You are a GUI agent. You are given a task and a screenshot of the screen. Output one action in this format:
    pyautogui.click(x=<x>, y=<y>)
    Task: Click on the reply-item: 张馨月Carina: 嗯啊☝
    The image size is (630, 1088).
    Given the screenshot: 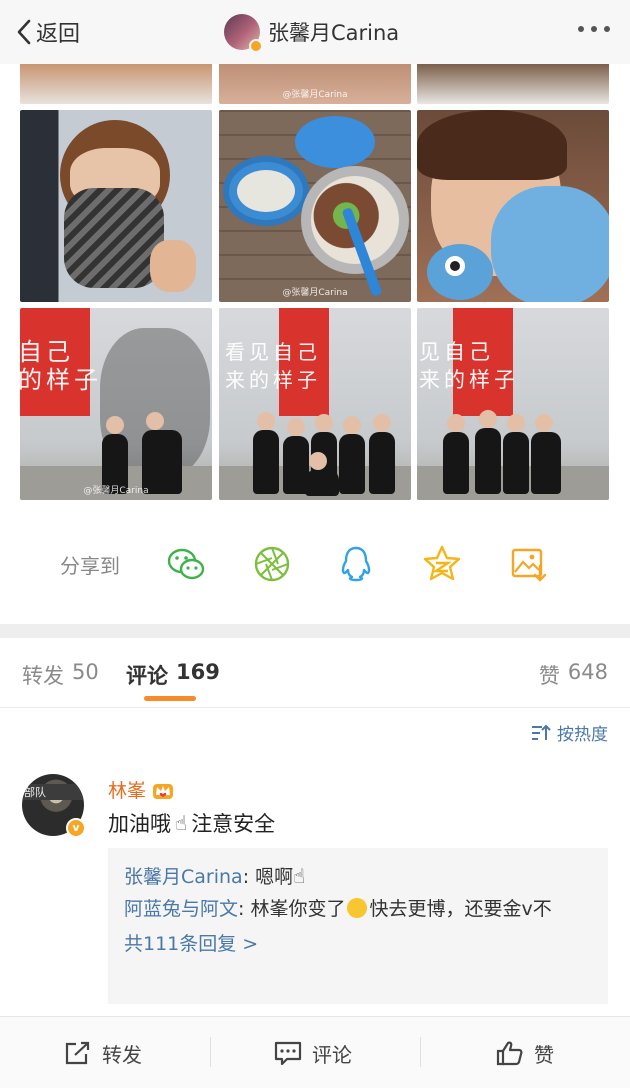 What is the action you would take?
    pyautogui.click(x=358, y=876)
    